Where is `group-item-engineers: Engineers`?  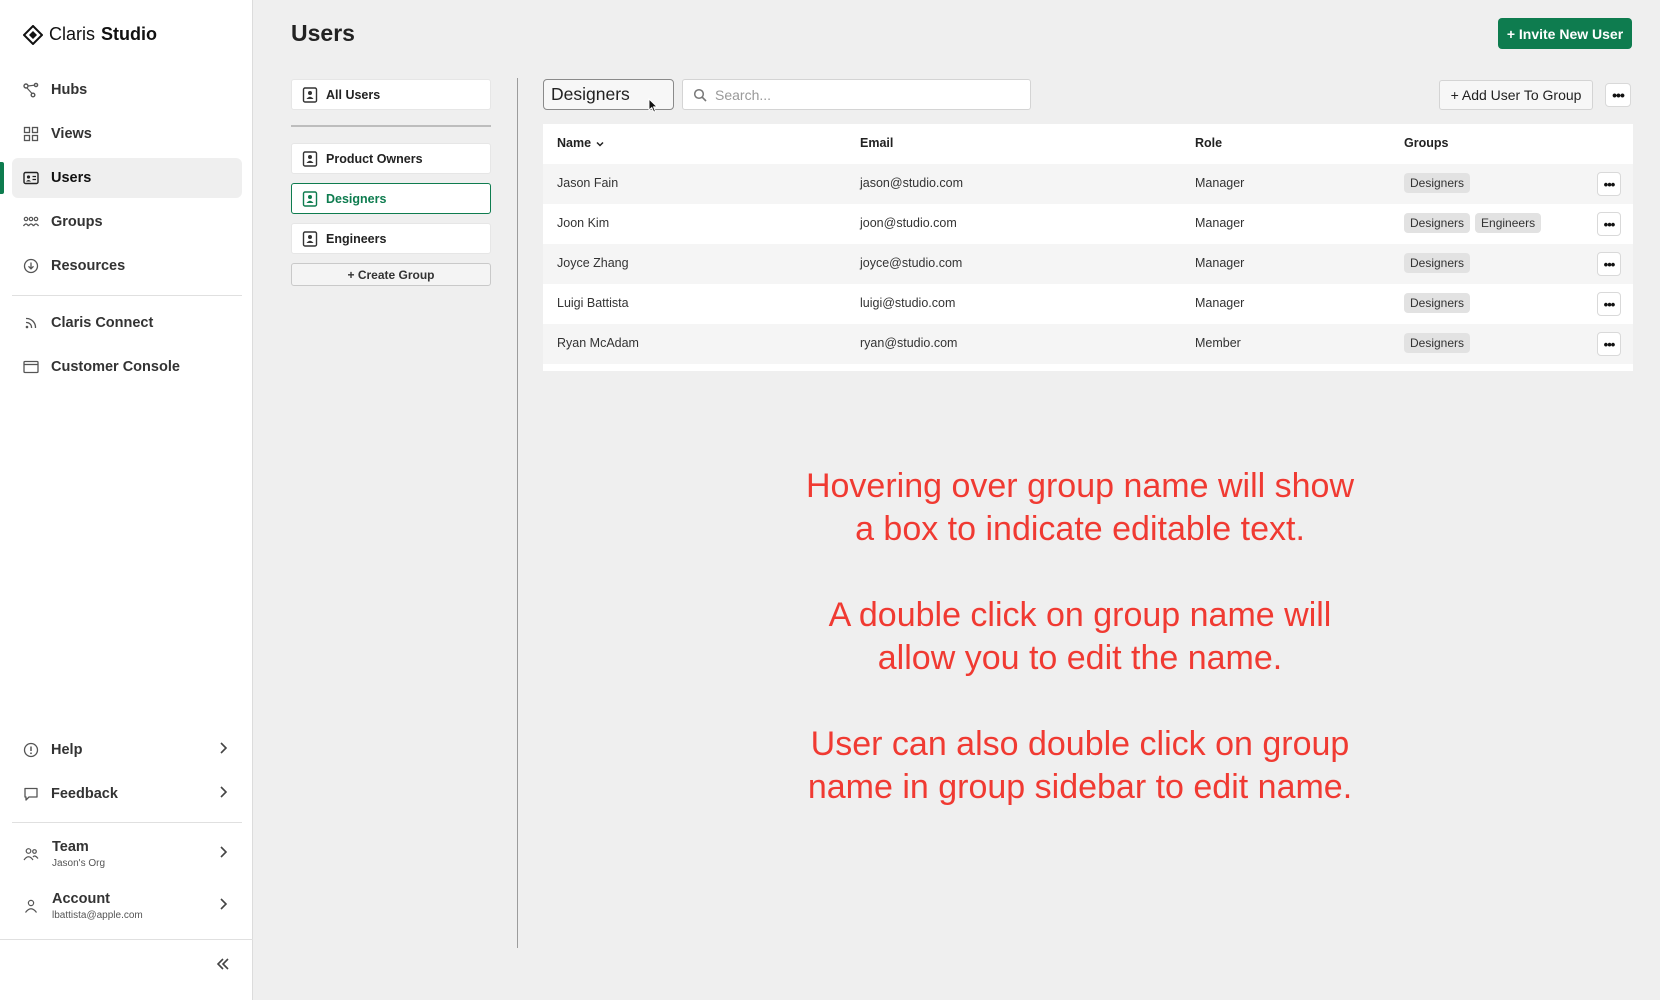 group-item-engineers: Engineers is located at coordinates (391, 238).